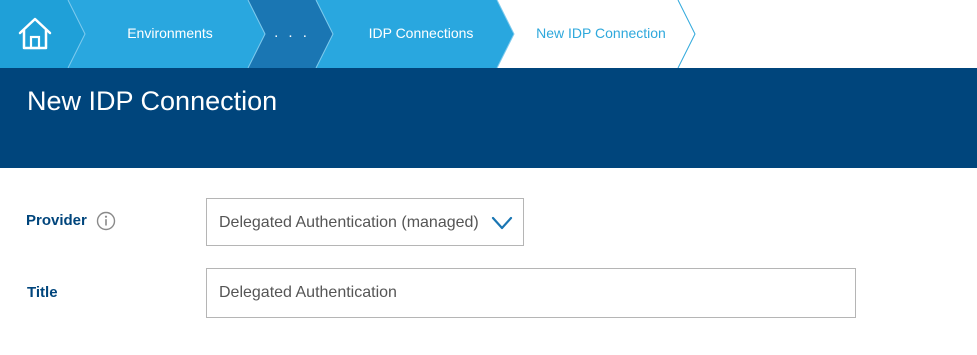  I want to click on breadcrumb-item-current: New IDP Connection, so click(601, 33).